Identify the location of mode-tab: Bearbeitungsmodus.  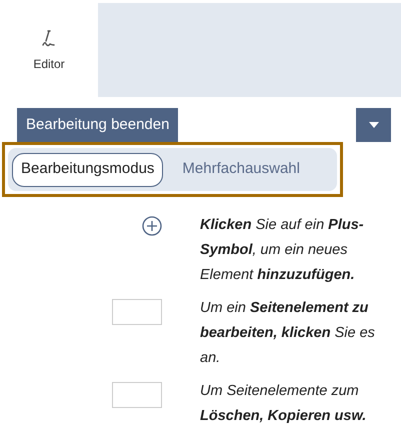
(88, 169).